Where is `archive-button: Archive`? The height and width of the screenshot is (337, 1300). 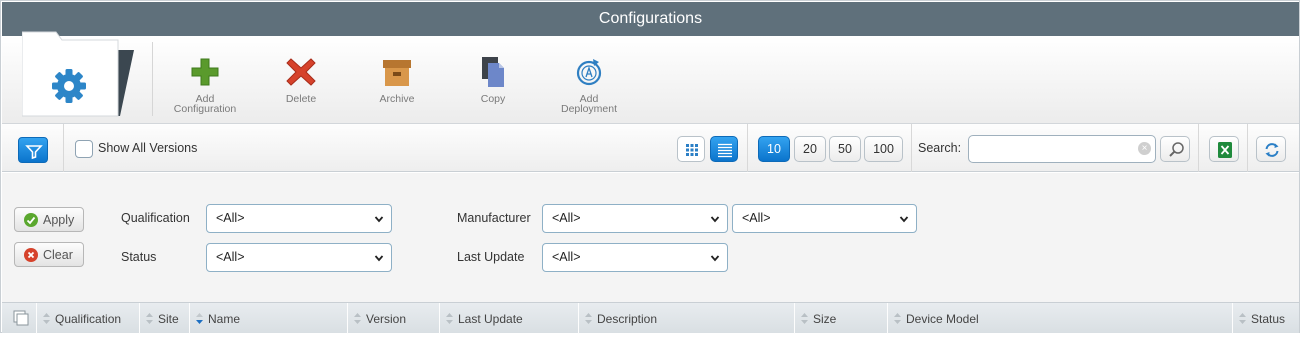
archive-button: Archive is located at coordinates (397, 80).